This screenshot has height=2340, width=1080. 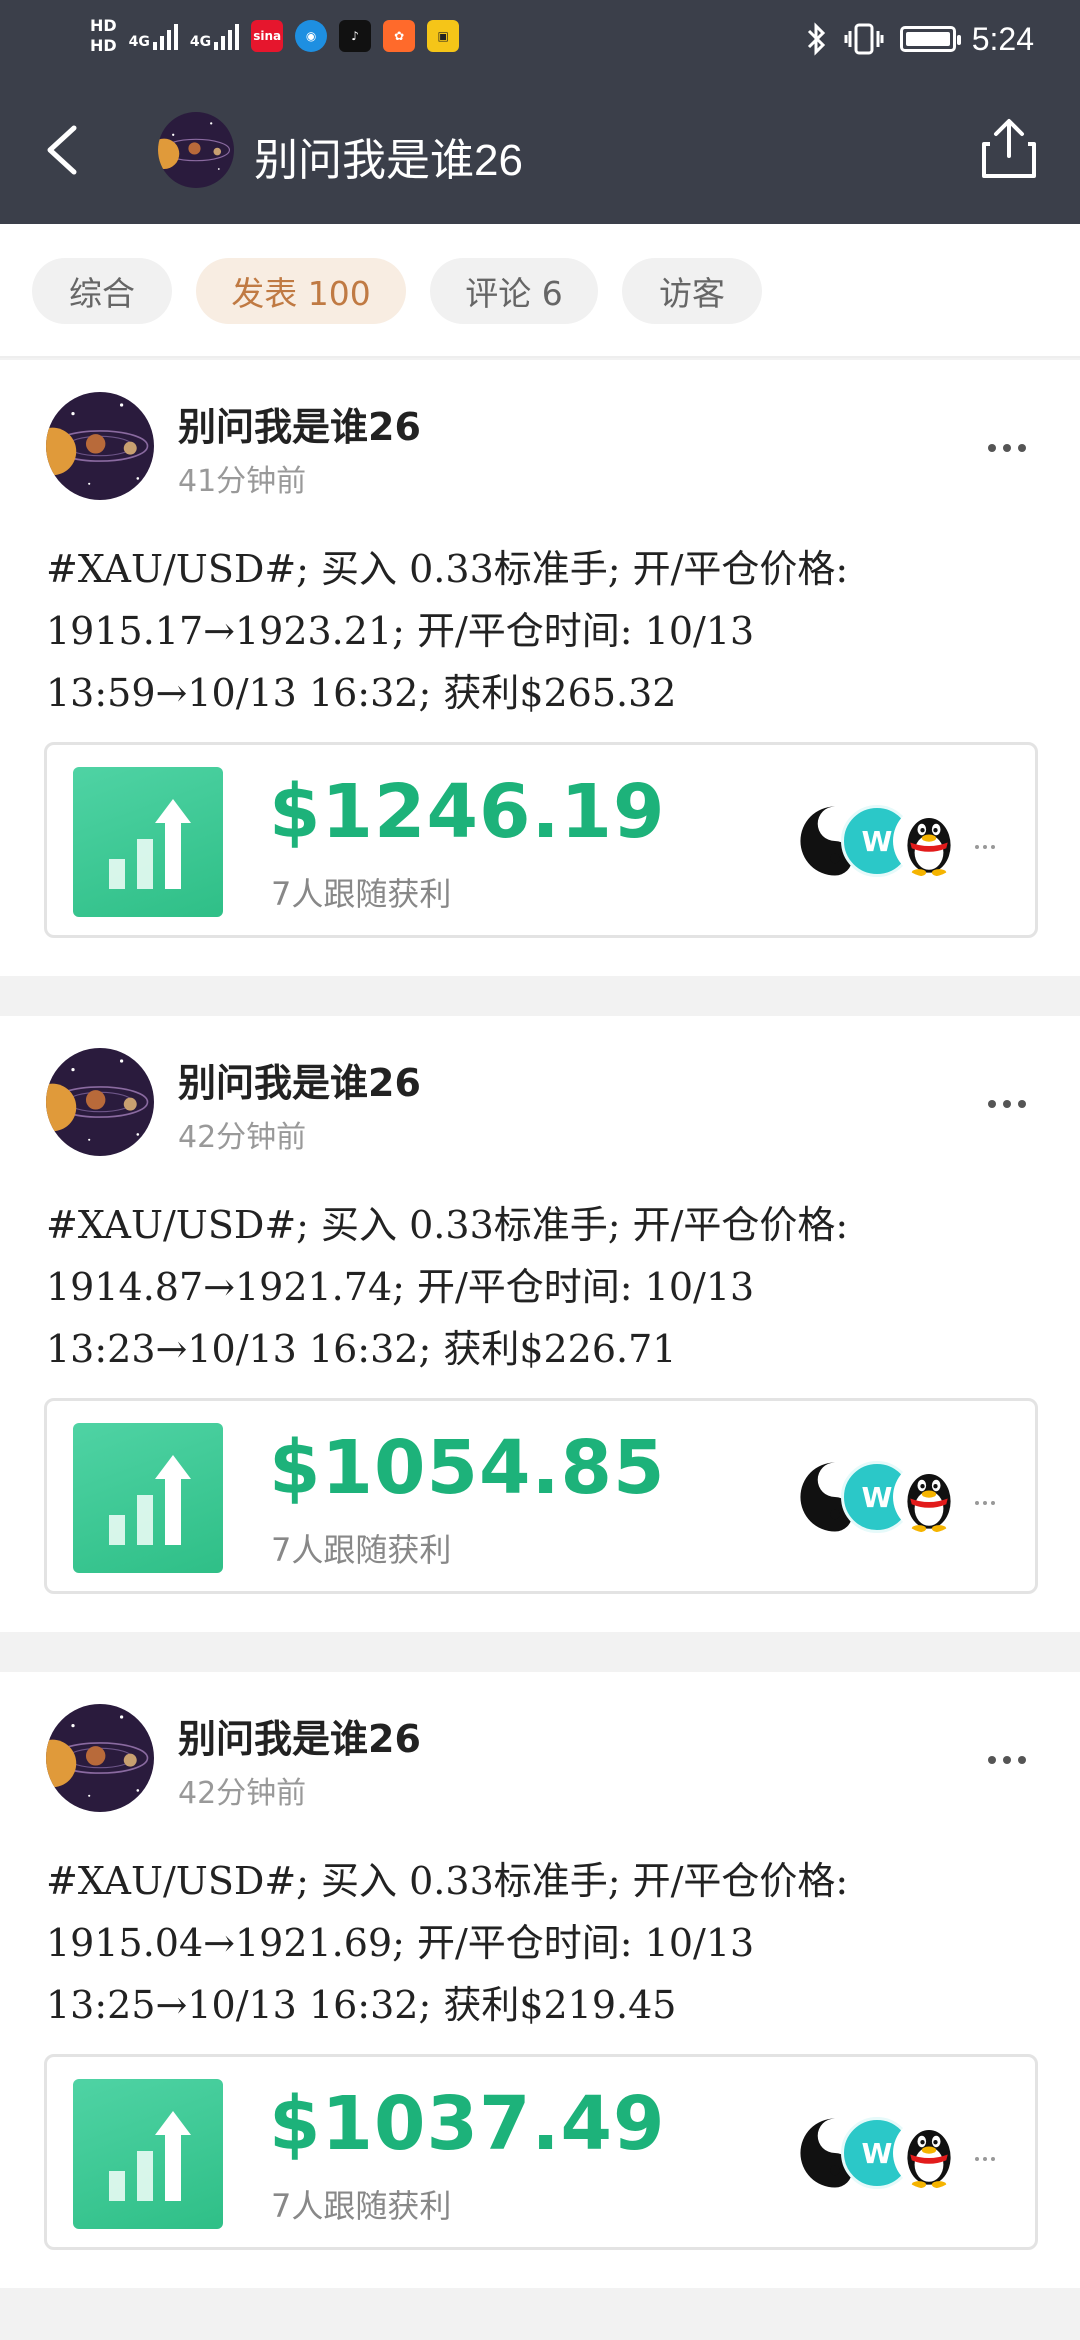 What do you see at coordinates (400, 1943) in the screenshot?
I see `post-content-line-2: 1915.04→1921.69; 开/平仓时间: 10/13` at bounding box center [400, 1943].